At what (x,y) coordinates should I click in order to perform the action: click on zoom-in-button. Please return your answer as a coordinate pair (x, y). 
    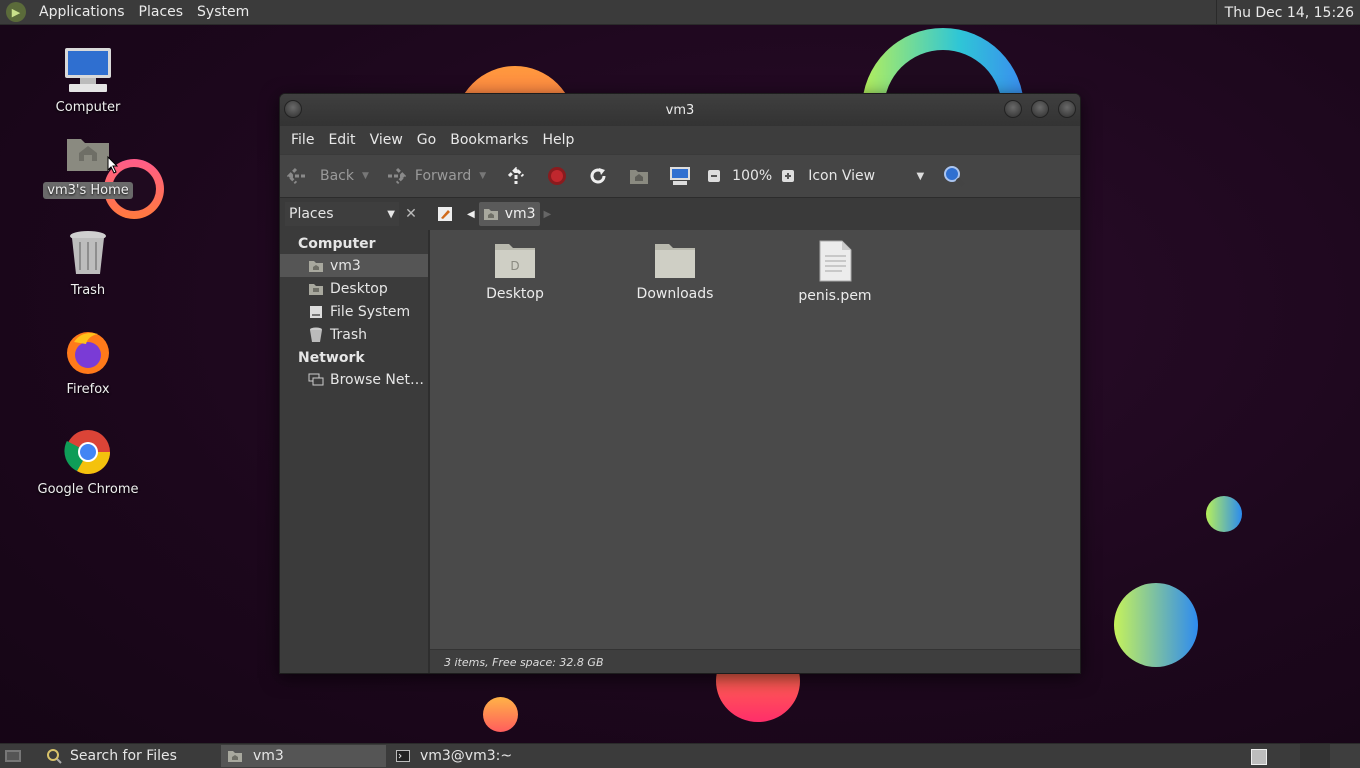
    Looking at the image, I should click on (788, 176).